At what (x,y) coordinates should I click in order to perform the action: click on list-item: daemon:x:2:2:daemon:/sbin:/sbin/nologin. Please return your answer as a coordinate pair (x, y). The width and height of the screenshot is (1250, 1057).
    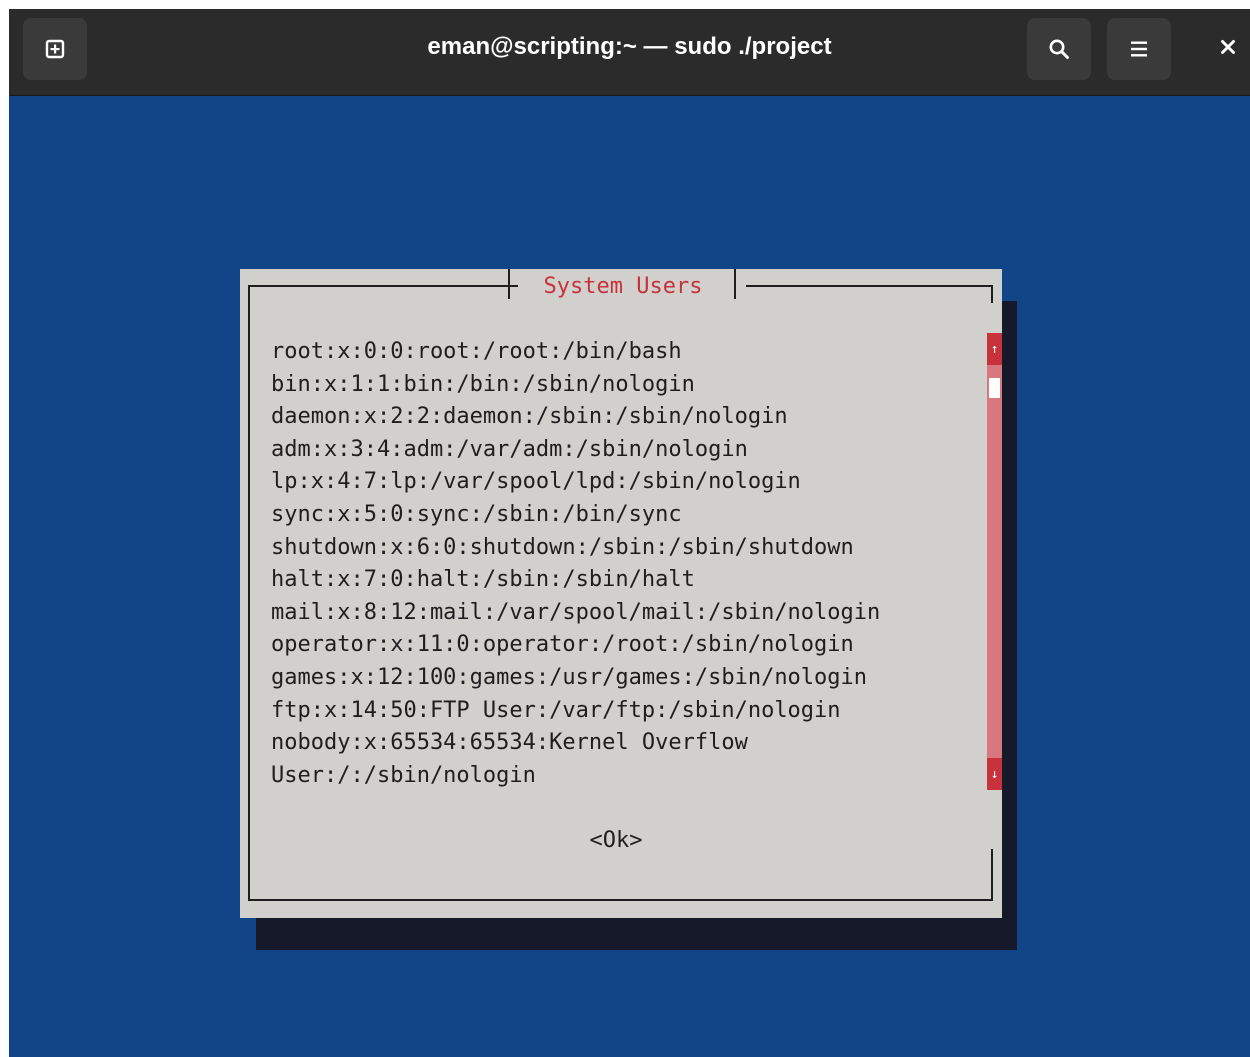
    Looking at the image, I should click on (529, 417).